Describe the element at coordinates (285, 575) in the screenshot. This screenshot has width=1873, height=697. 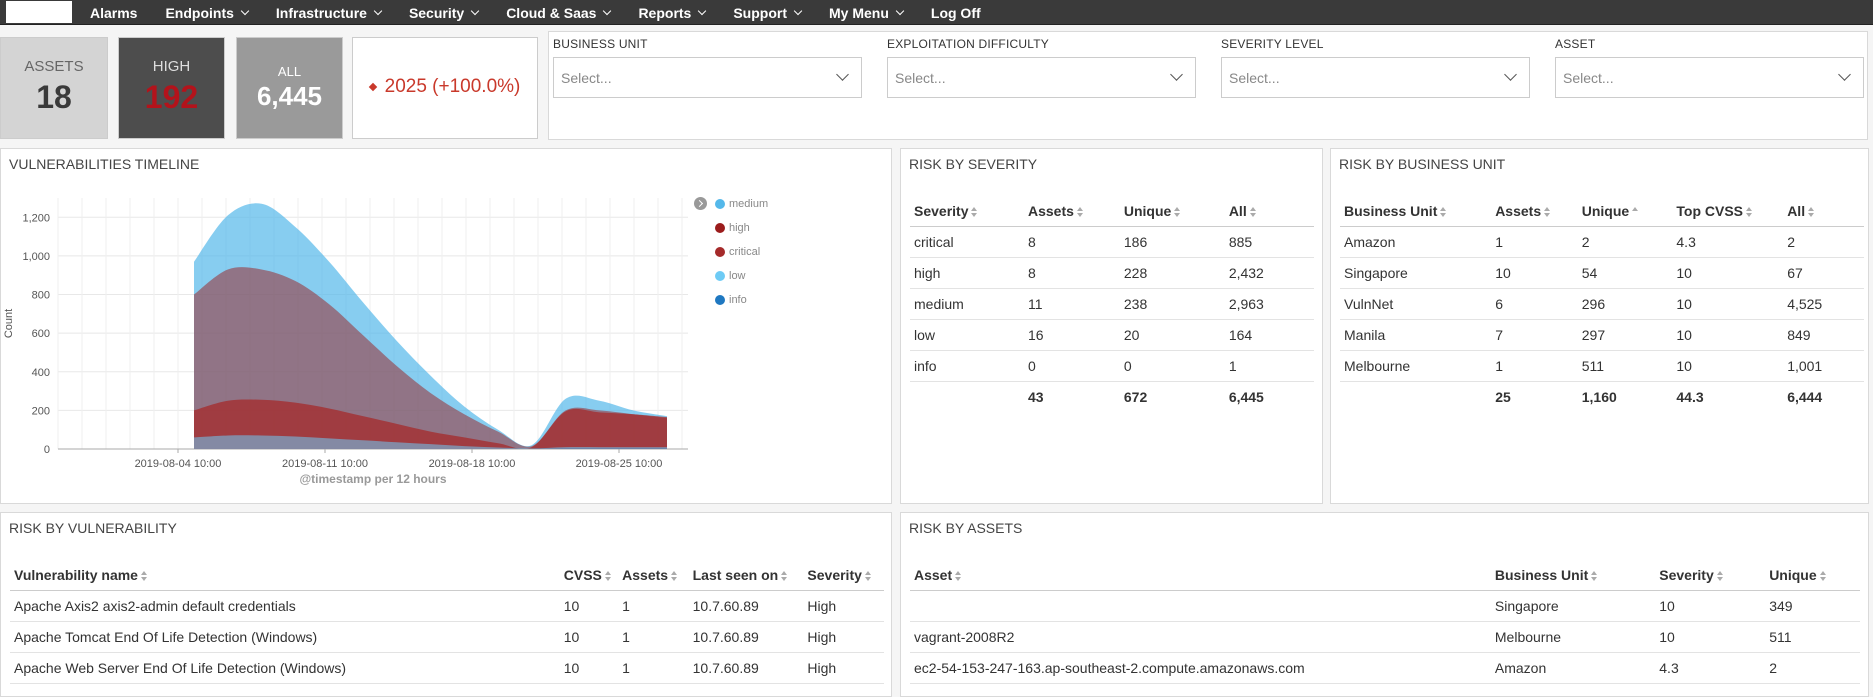
I see `column-header: Vulnerability name` at that location.